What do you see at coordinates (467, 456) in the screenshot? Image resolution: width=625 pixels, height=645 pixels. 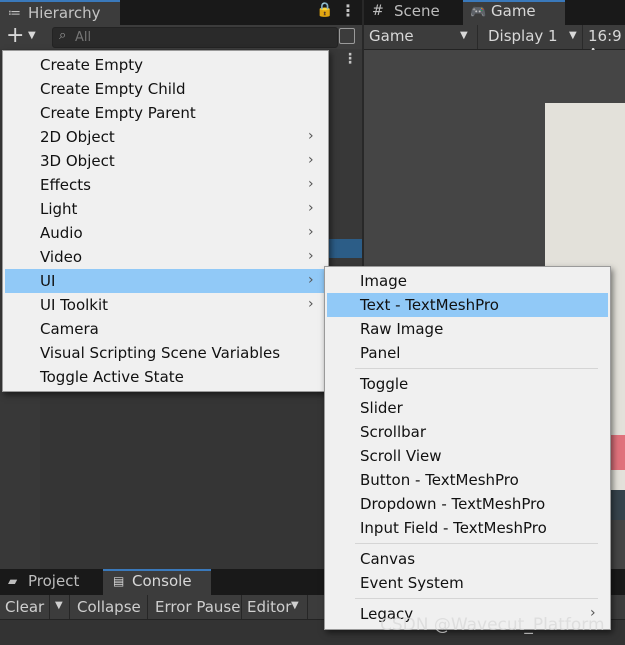 I see `menu-item-scroll-view: Scroll View` at bounding box center [467, 456].